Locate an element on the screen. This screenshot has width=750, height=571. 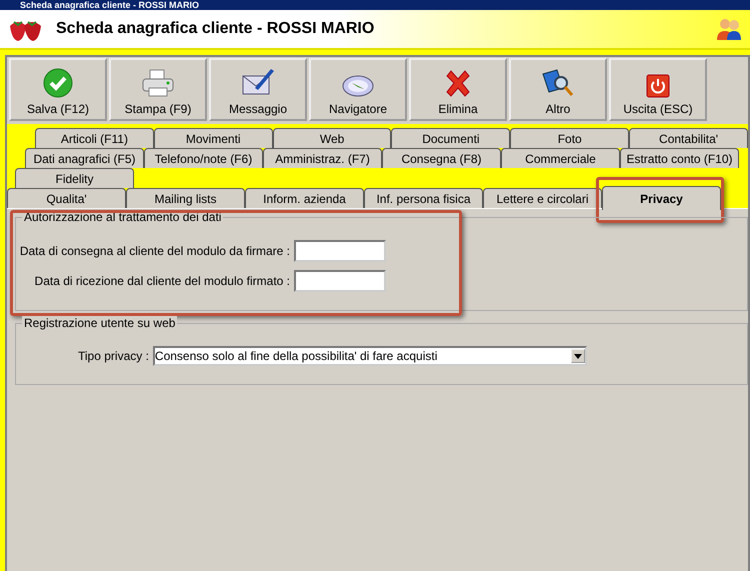
group-title: Registrazione utente su web is located at coordinates (100, 323).